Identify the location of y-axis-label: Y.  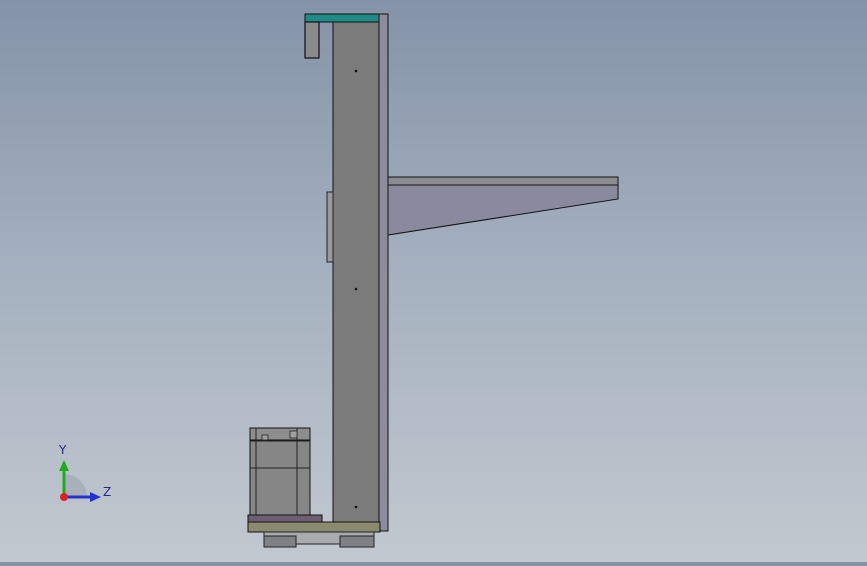
(63, 450).